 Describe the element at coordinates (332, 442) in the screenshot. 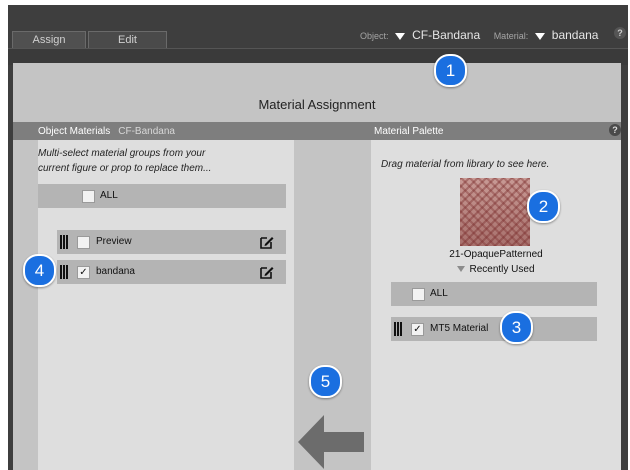

I see `assign-arrow-icon` at that location.